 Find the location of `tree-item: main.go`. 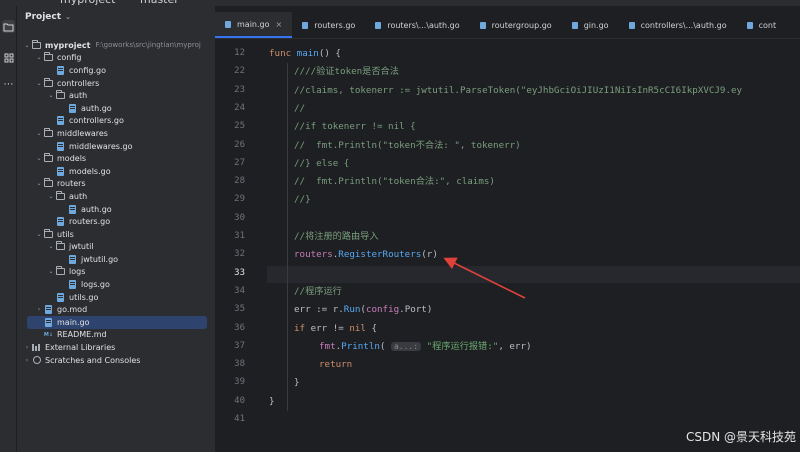

tree-item: main.go is located at coordinates (117, 322).